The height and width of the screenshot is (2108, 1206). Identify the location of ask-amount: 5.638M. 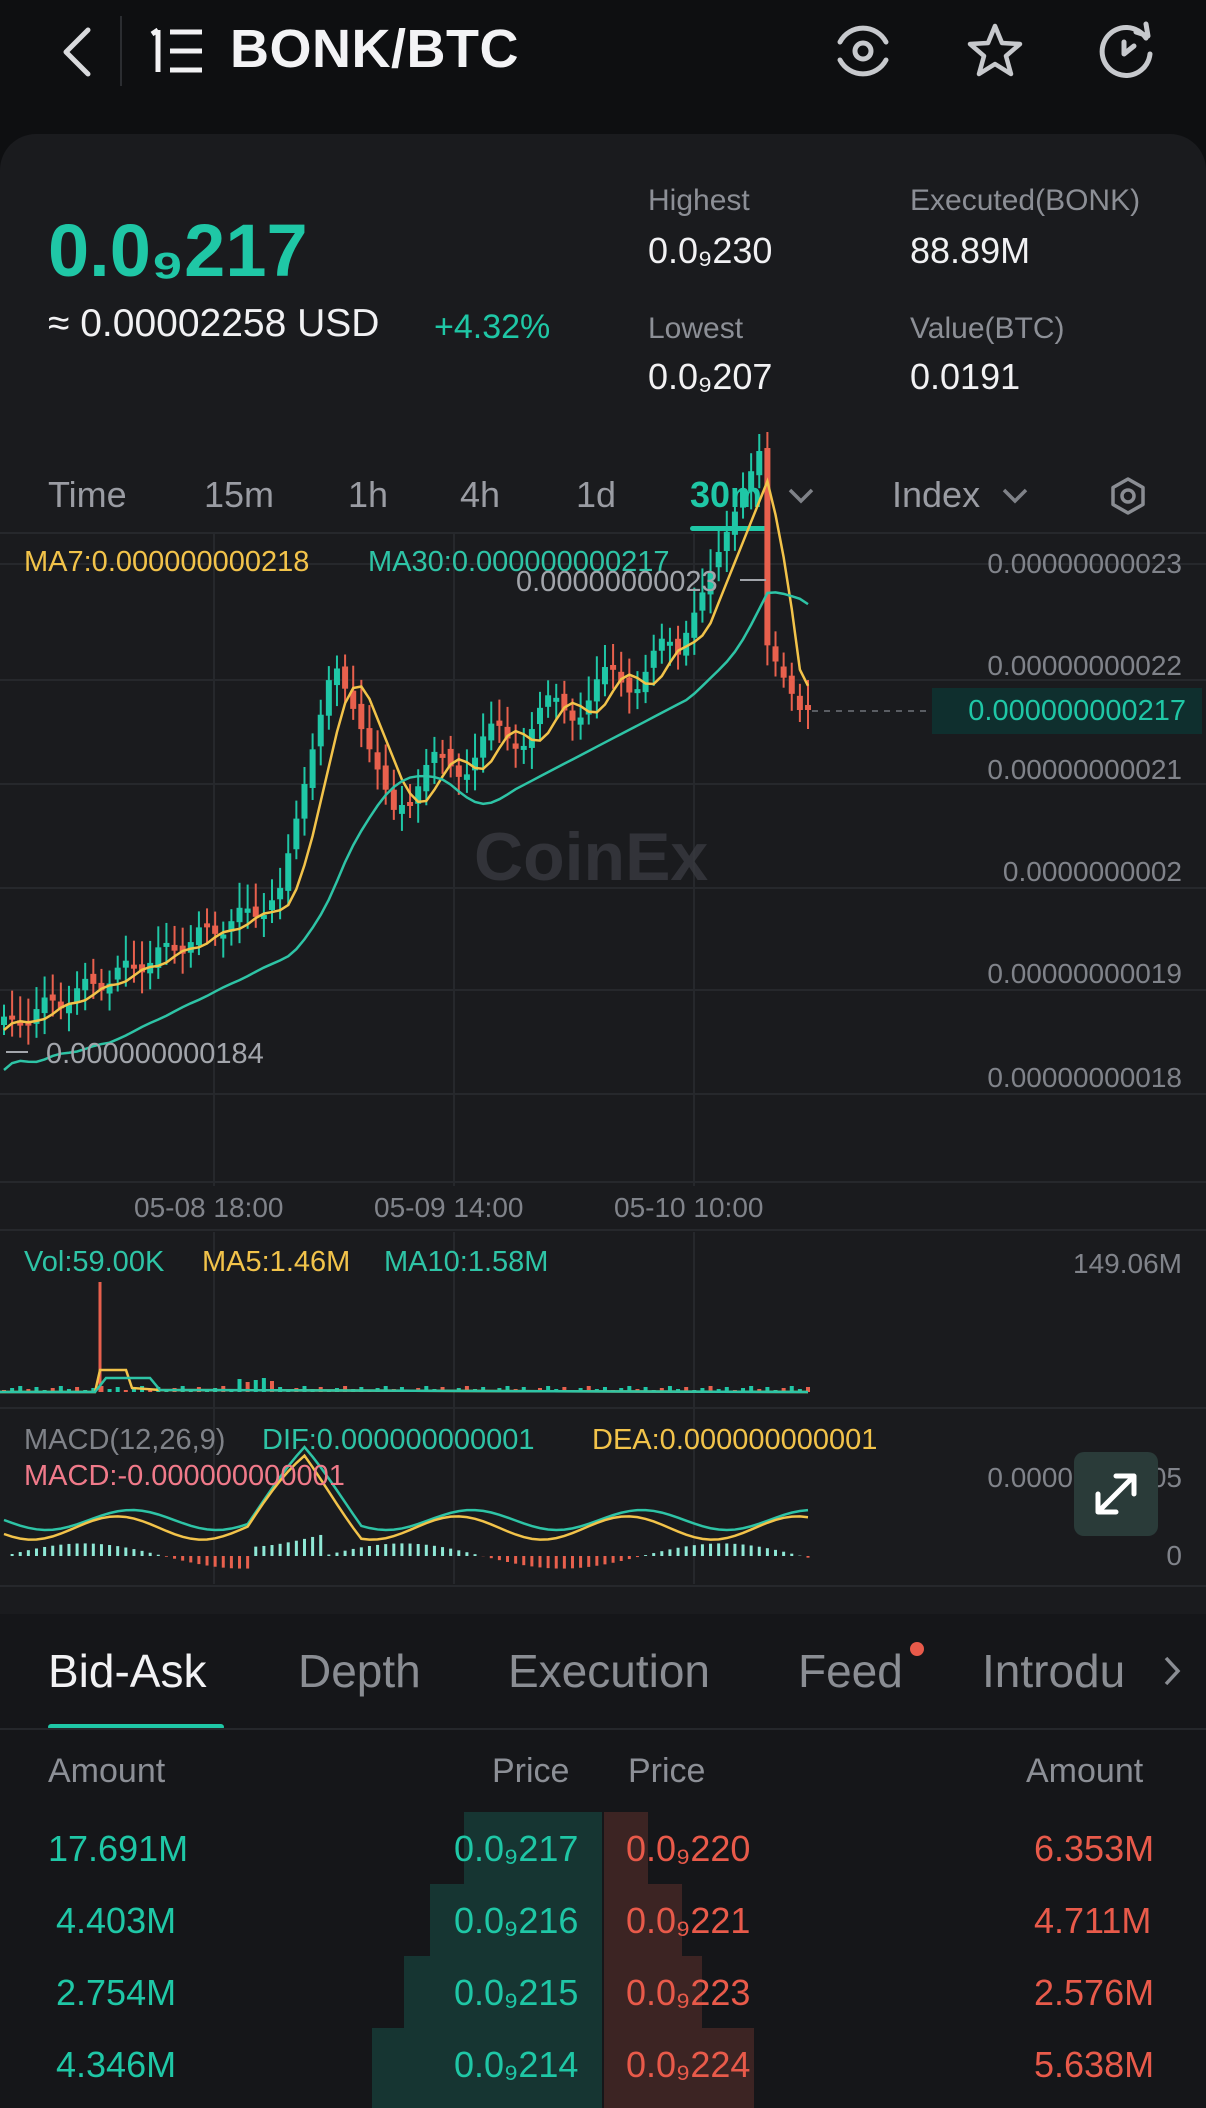
(1094, 2065).